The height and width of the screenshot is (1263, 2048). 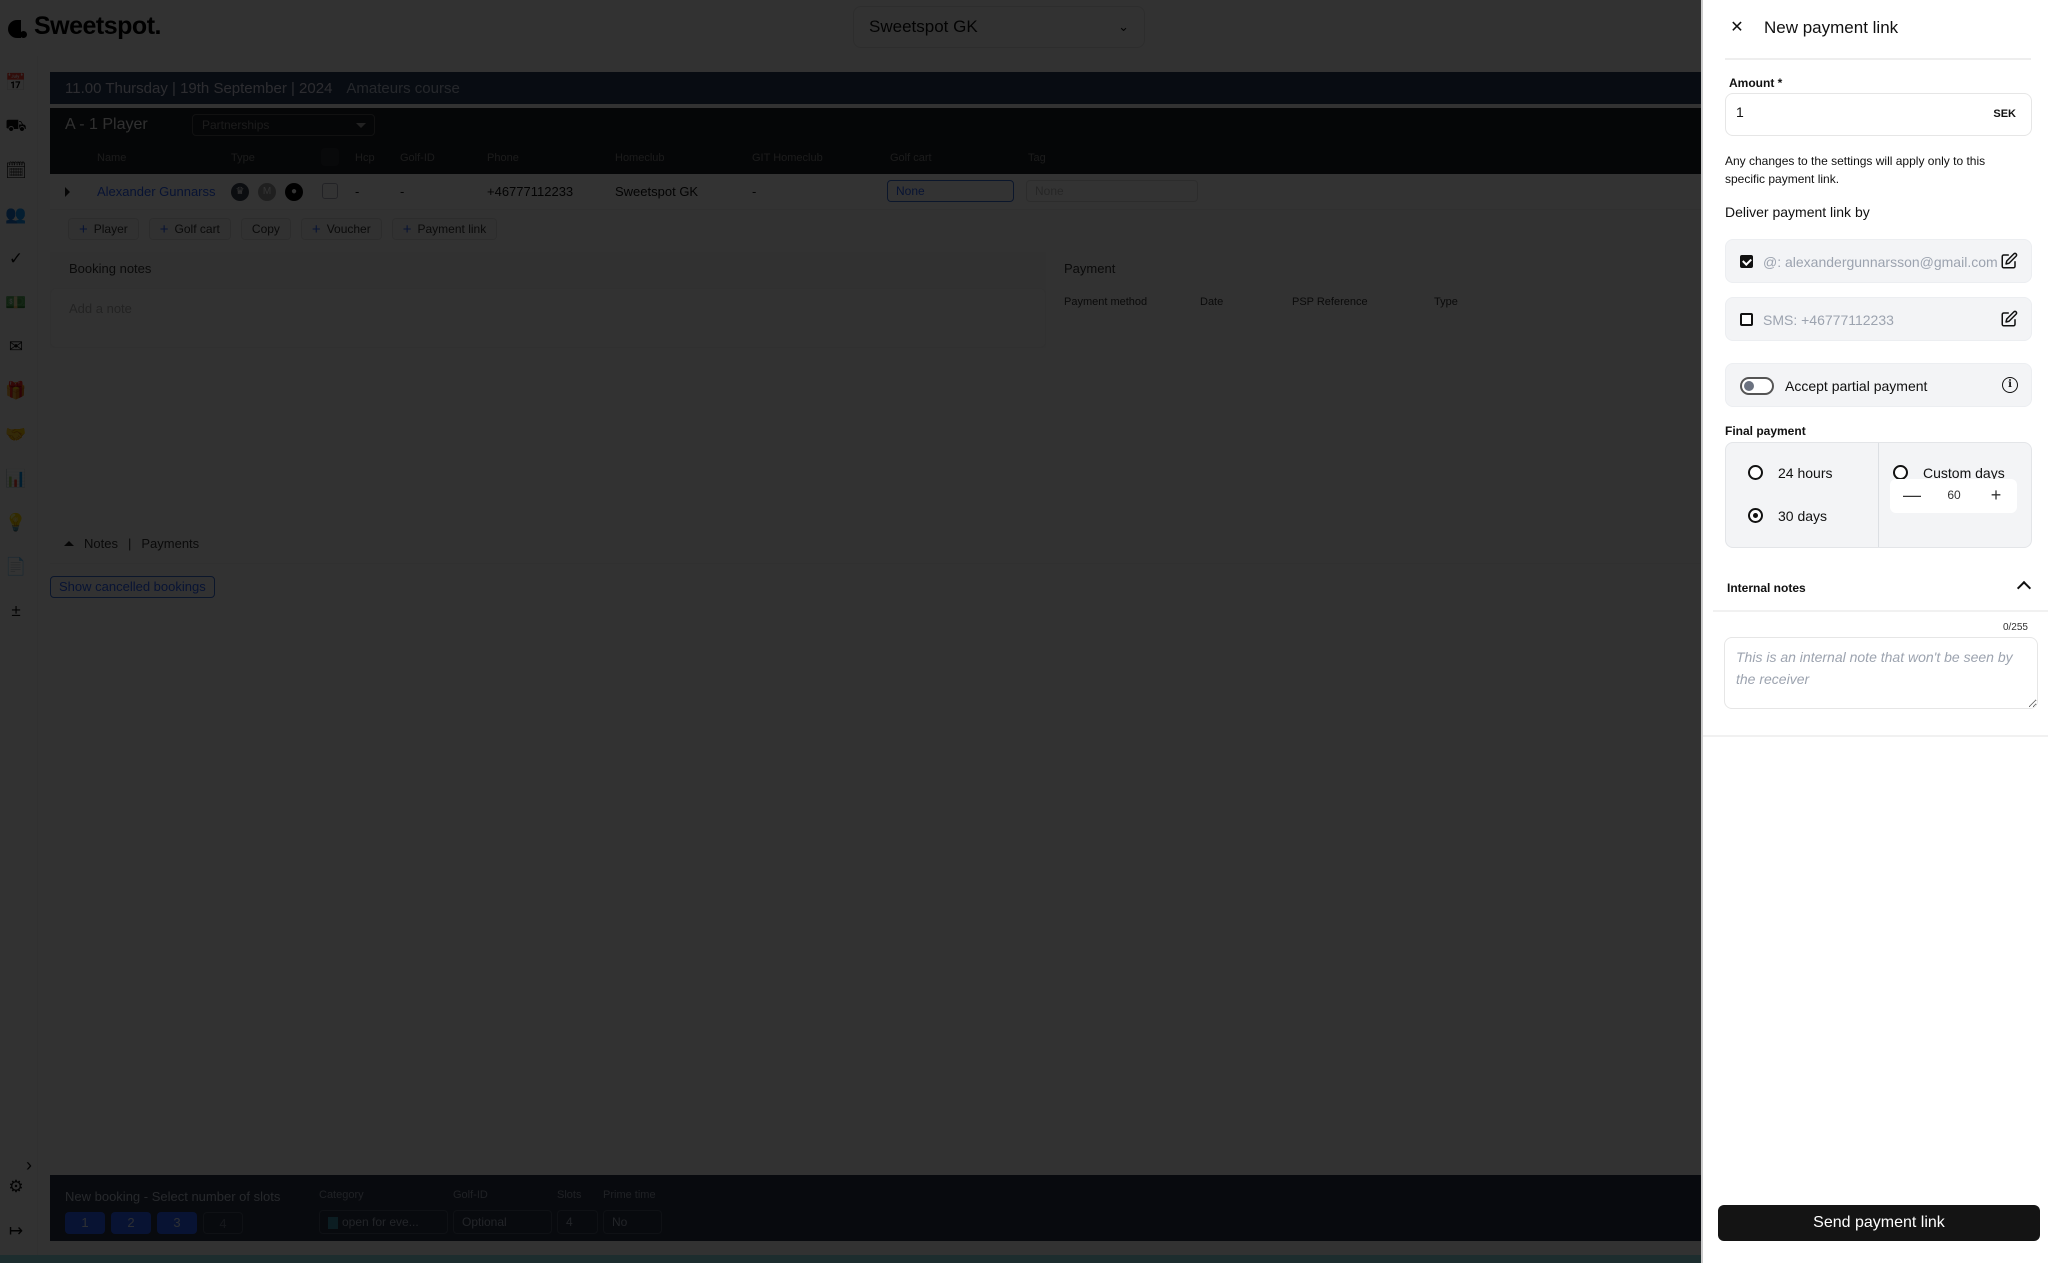 What do you see at coordinates (1828, 320) in the screenshot?
I see `sms-number: SMS: +46777112233` at bounding box center [1828, 320].